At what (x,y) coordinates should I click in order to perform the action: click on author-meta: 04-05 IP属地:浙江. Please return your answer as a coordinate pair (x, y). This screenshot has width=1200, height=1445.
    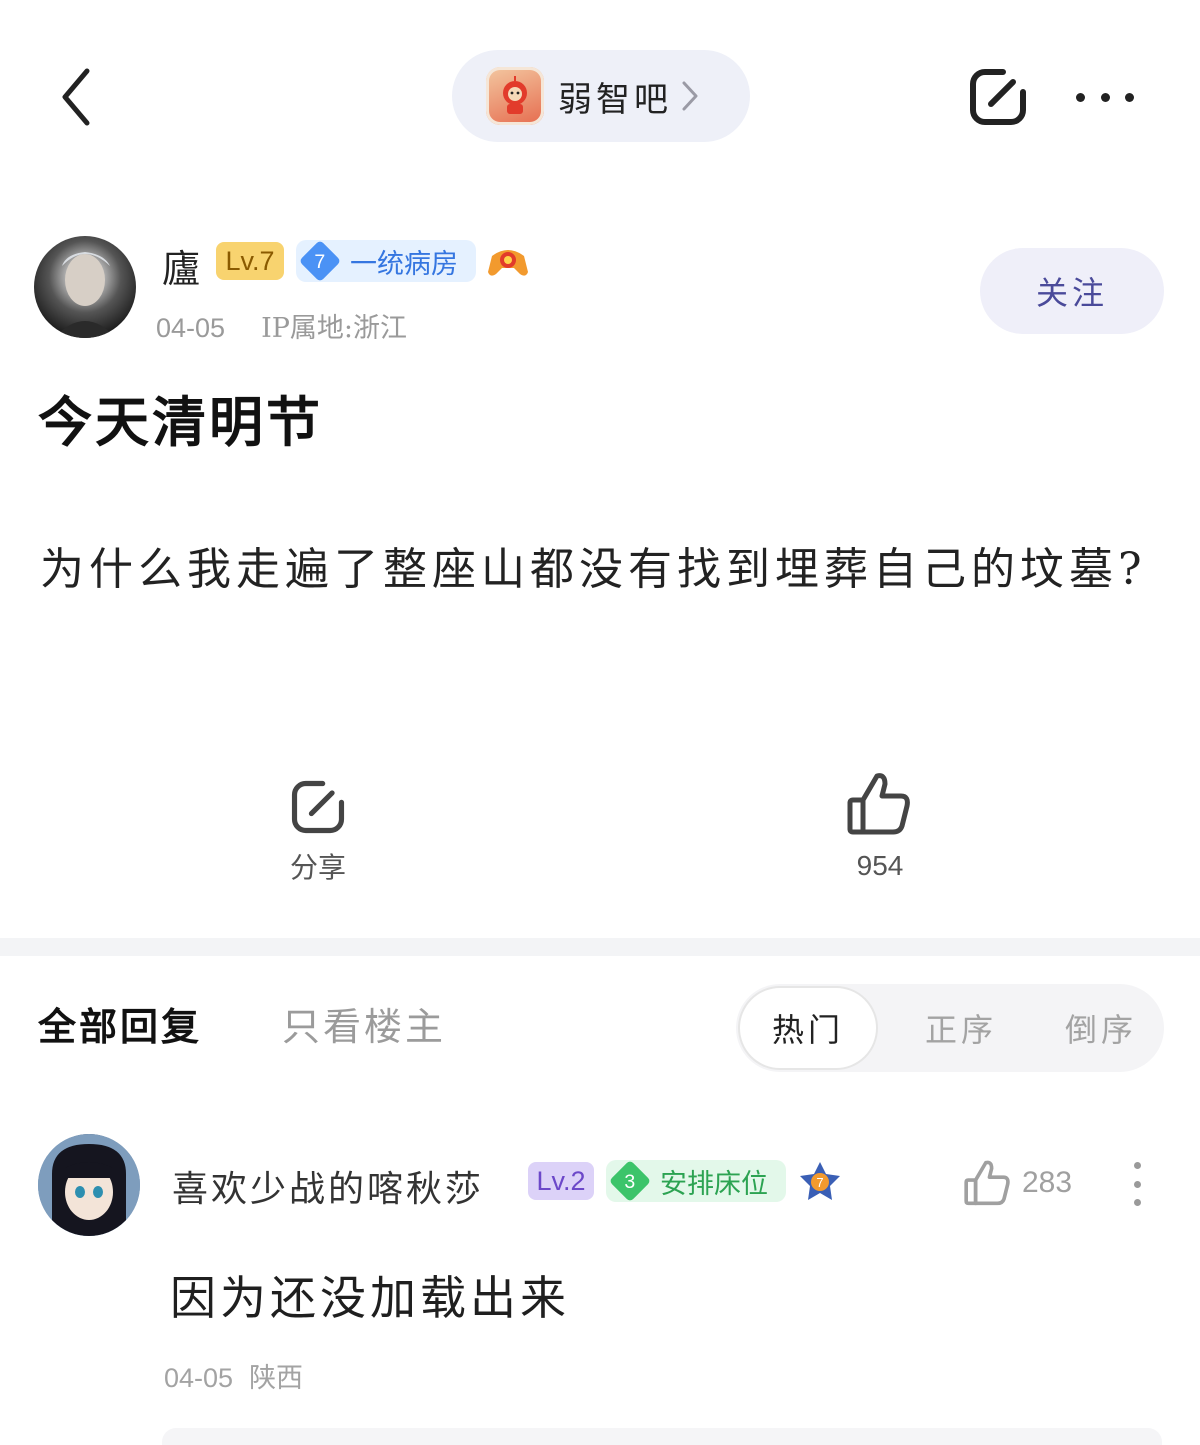
    Looking at the image, I should click on (281, 325).